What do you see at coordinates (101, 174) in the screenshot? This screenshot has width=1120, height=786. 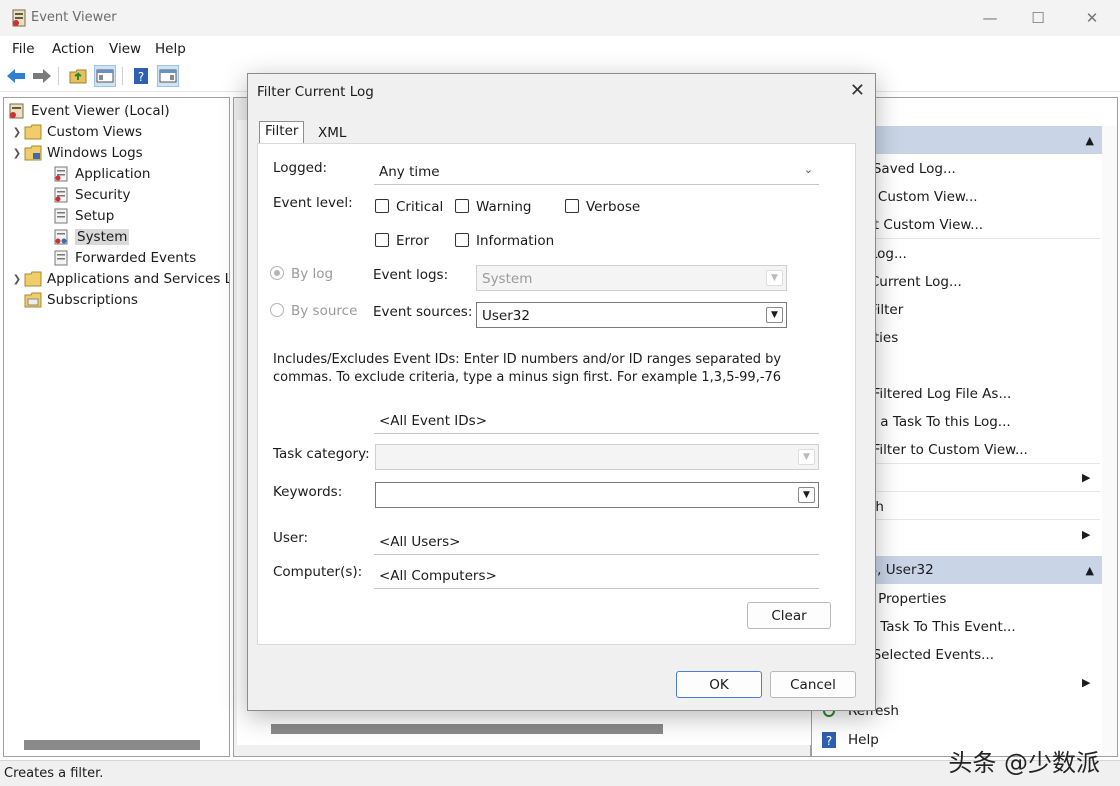 I see `tree-item-application: Application` at bounding box center [101, 174].